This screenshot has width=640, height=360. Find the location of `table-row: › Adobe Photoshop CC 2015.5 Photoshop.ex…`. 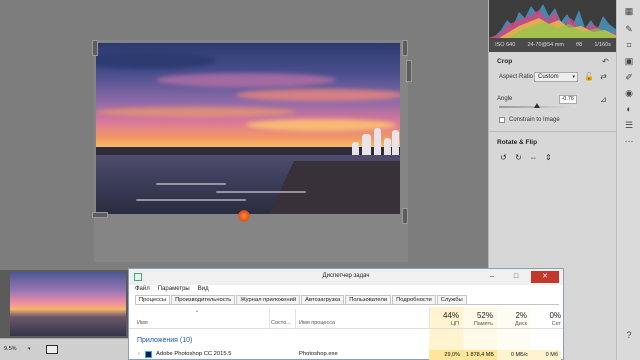

table-row: › Adobe Photoshop CC 2015.5 Photoshop.ex… is located at coordinates (346, 355).